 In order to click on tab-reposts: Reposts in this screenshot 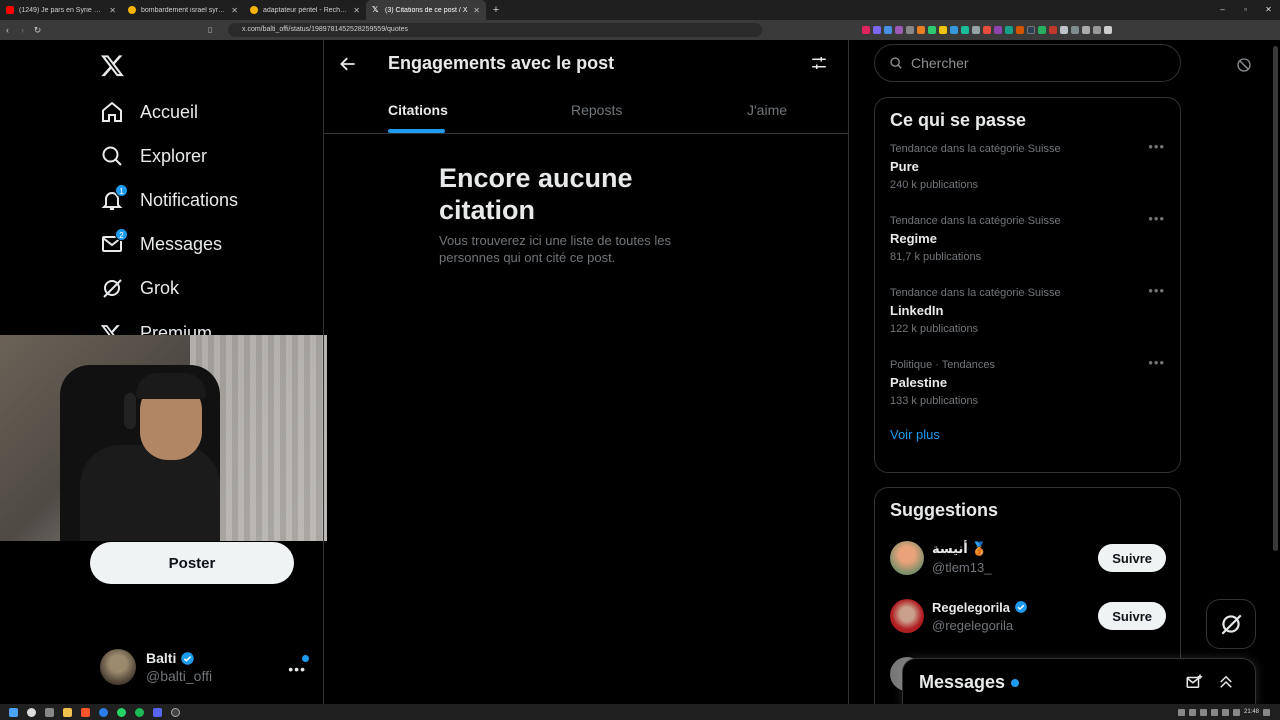, I will do `click(596, 110)`.